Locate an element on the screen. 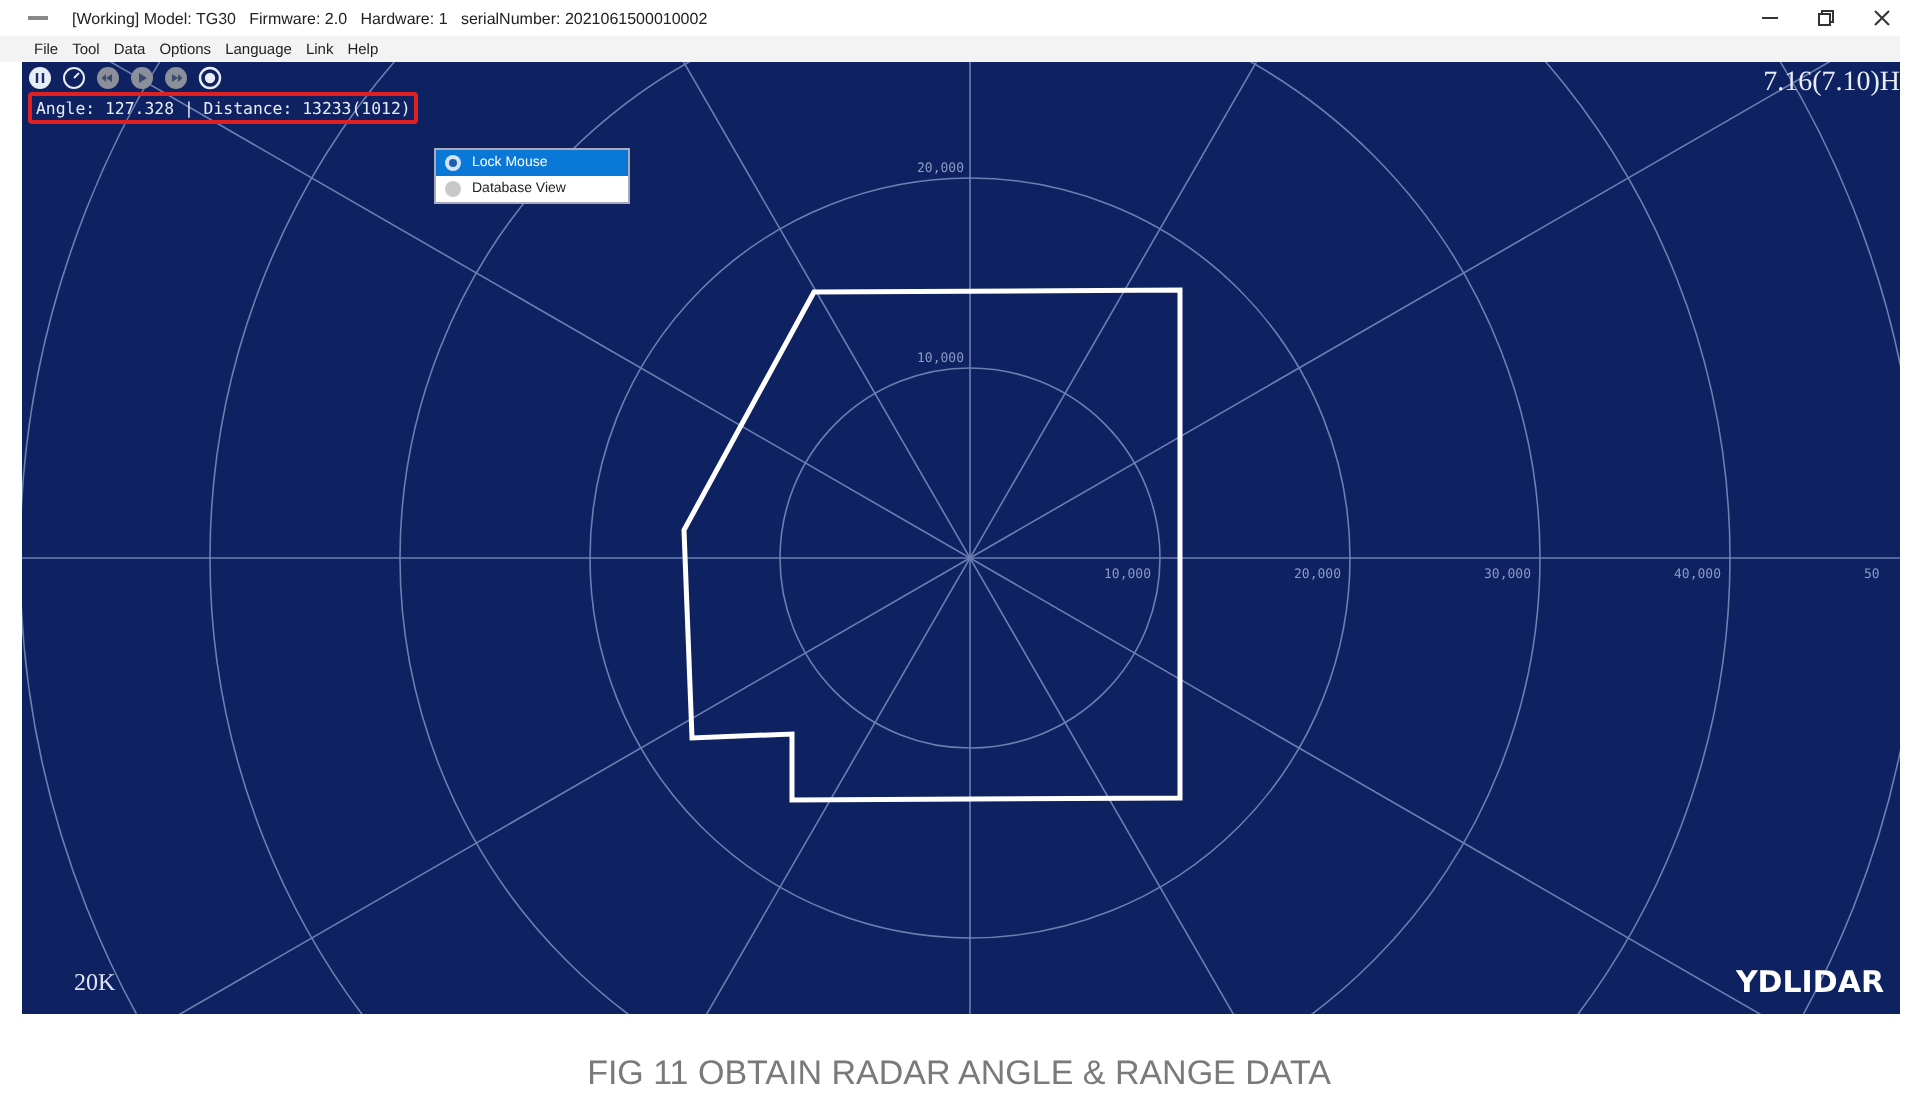 This screenshot has width=1918, height=1104. frequency-readout: 7.16(7.10)H is located at coordinates (1831, 84).